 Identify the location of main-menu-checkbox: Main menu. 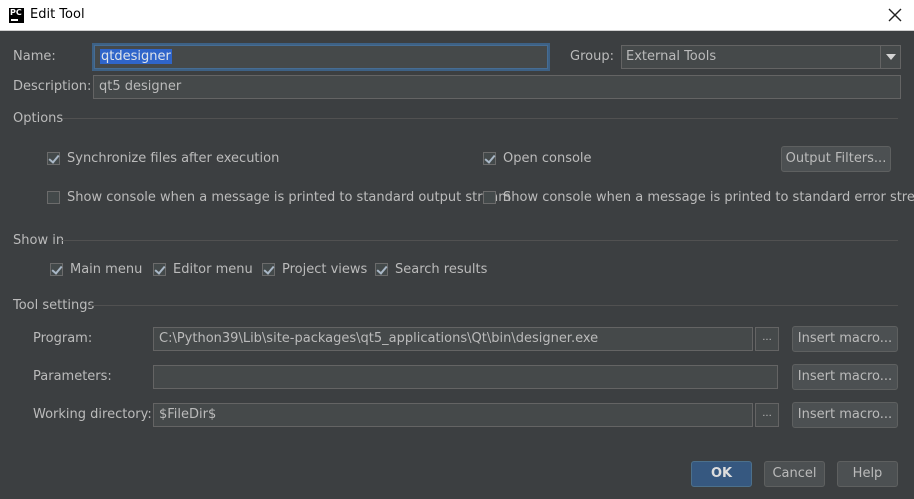
(96, 269).